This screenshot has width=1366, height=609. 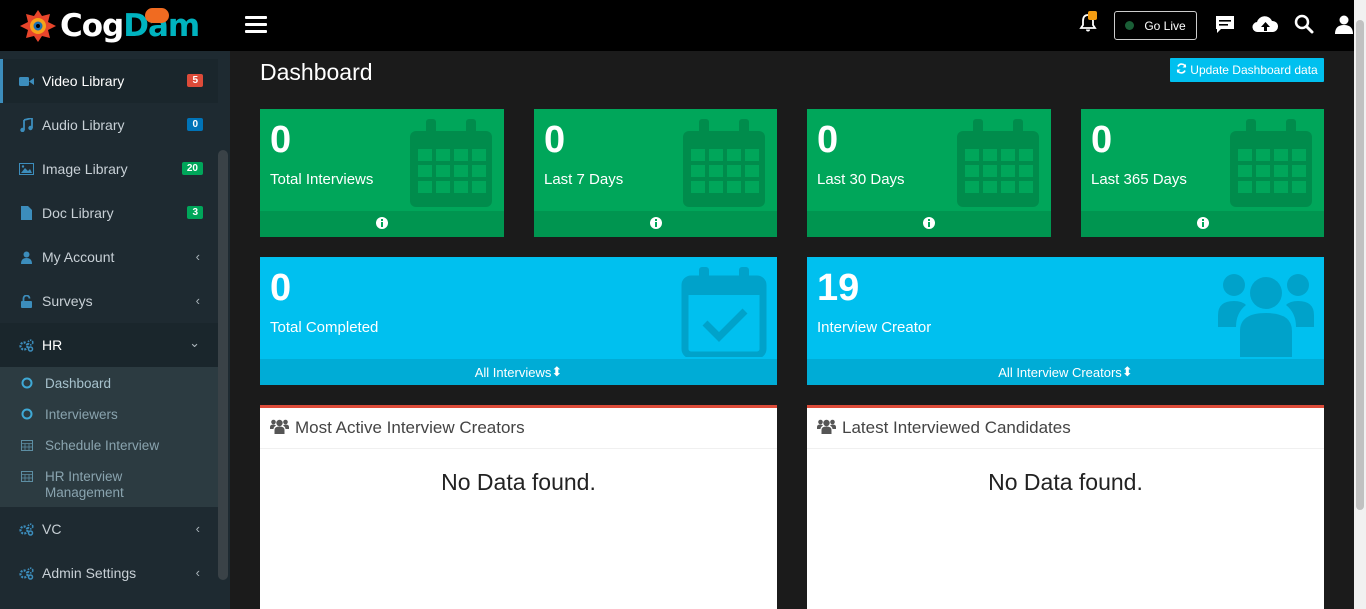 What do you see at coordinates (38, 26) in the screenshot?
I see `logo-icon` at bounding box center [38, 26].